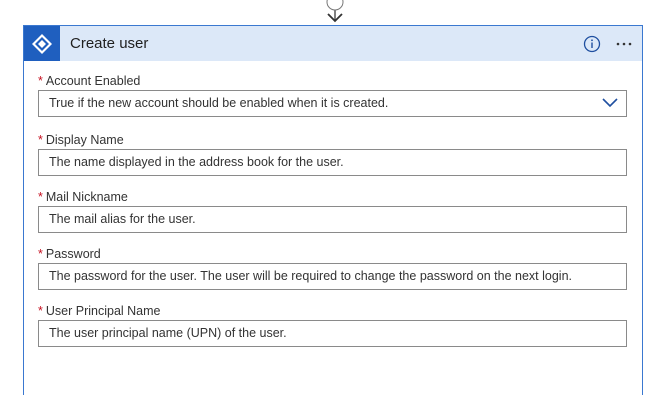 Image resolution: width=672 pixels, height=395 pixels. I want to click on field-label: * Mail Nickname, so click(83, 197).